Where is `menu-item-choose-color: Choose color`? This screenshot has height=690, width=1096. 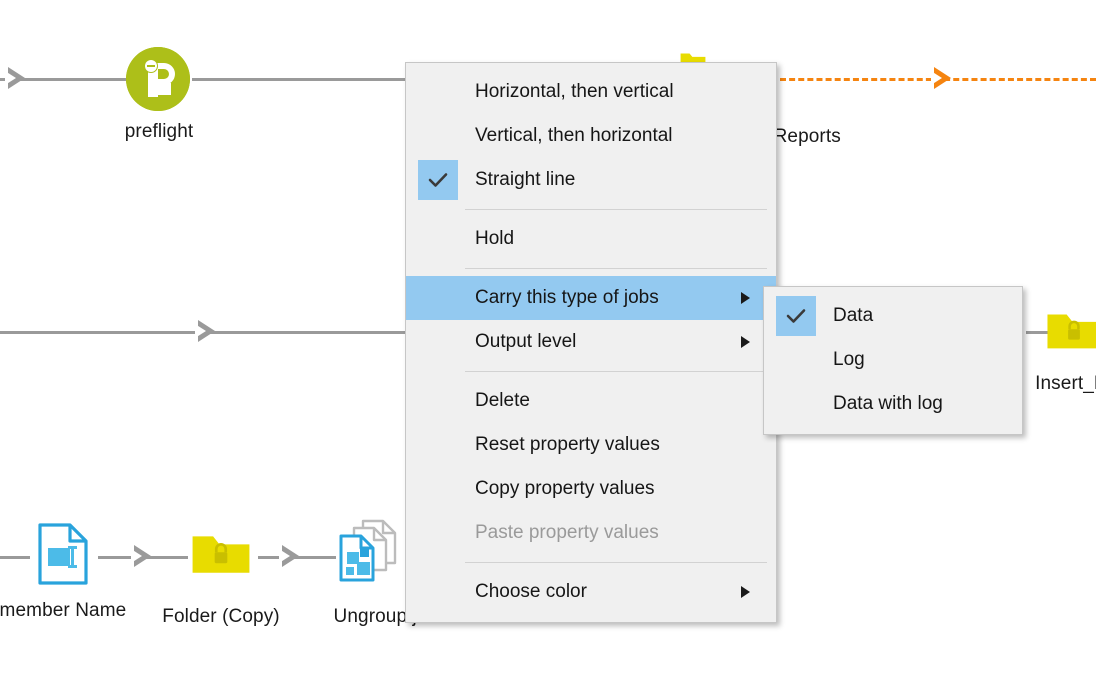 menu-item-choose-color: Choose color is located at coordinates (591, 592).